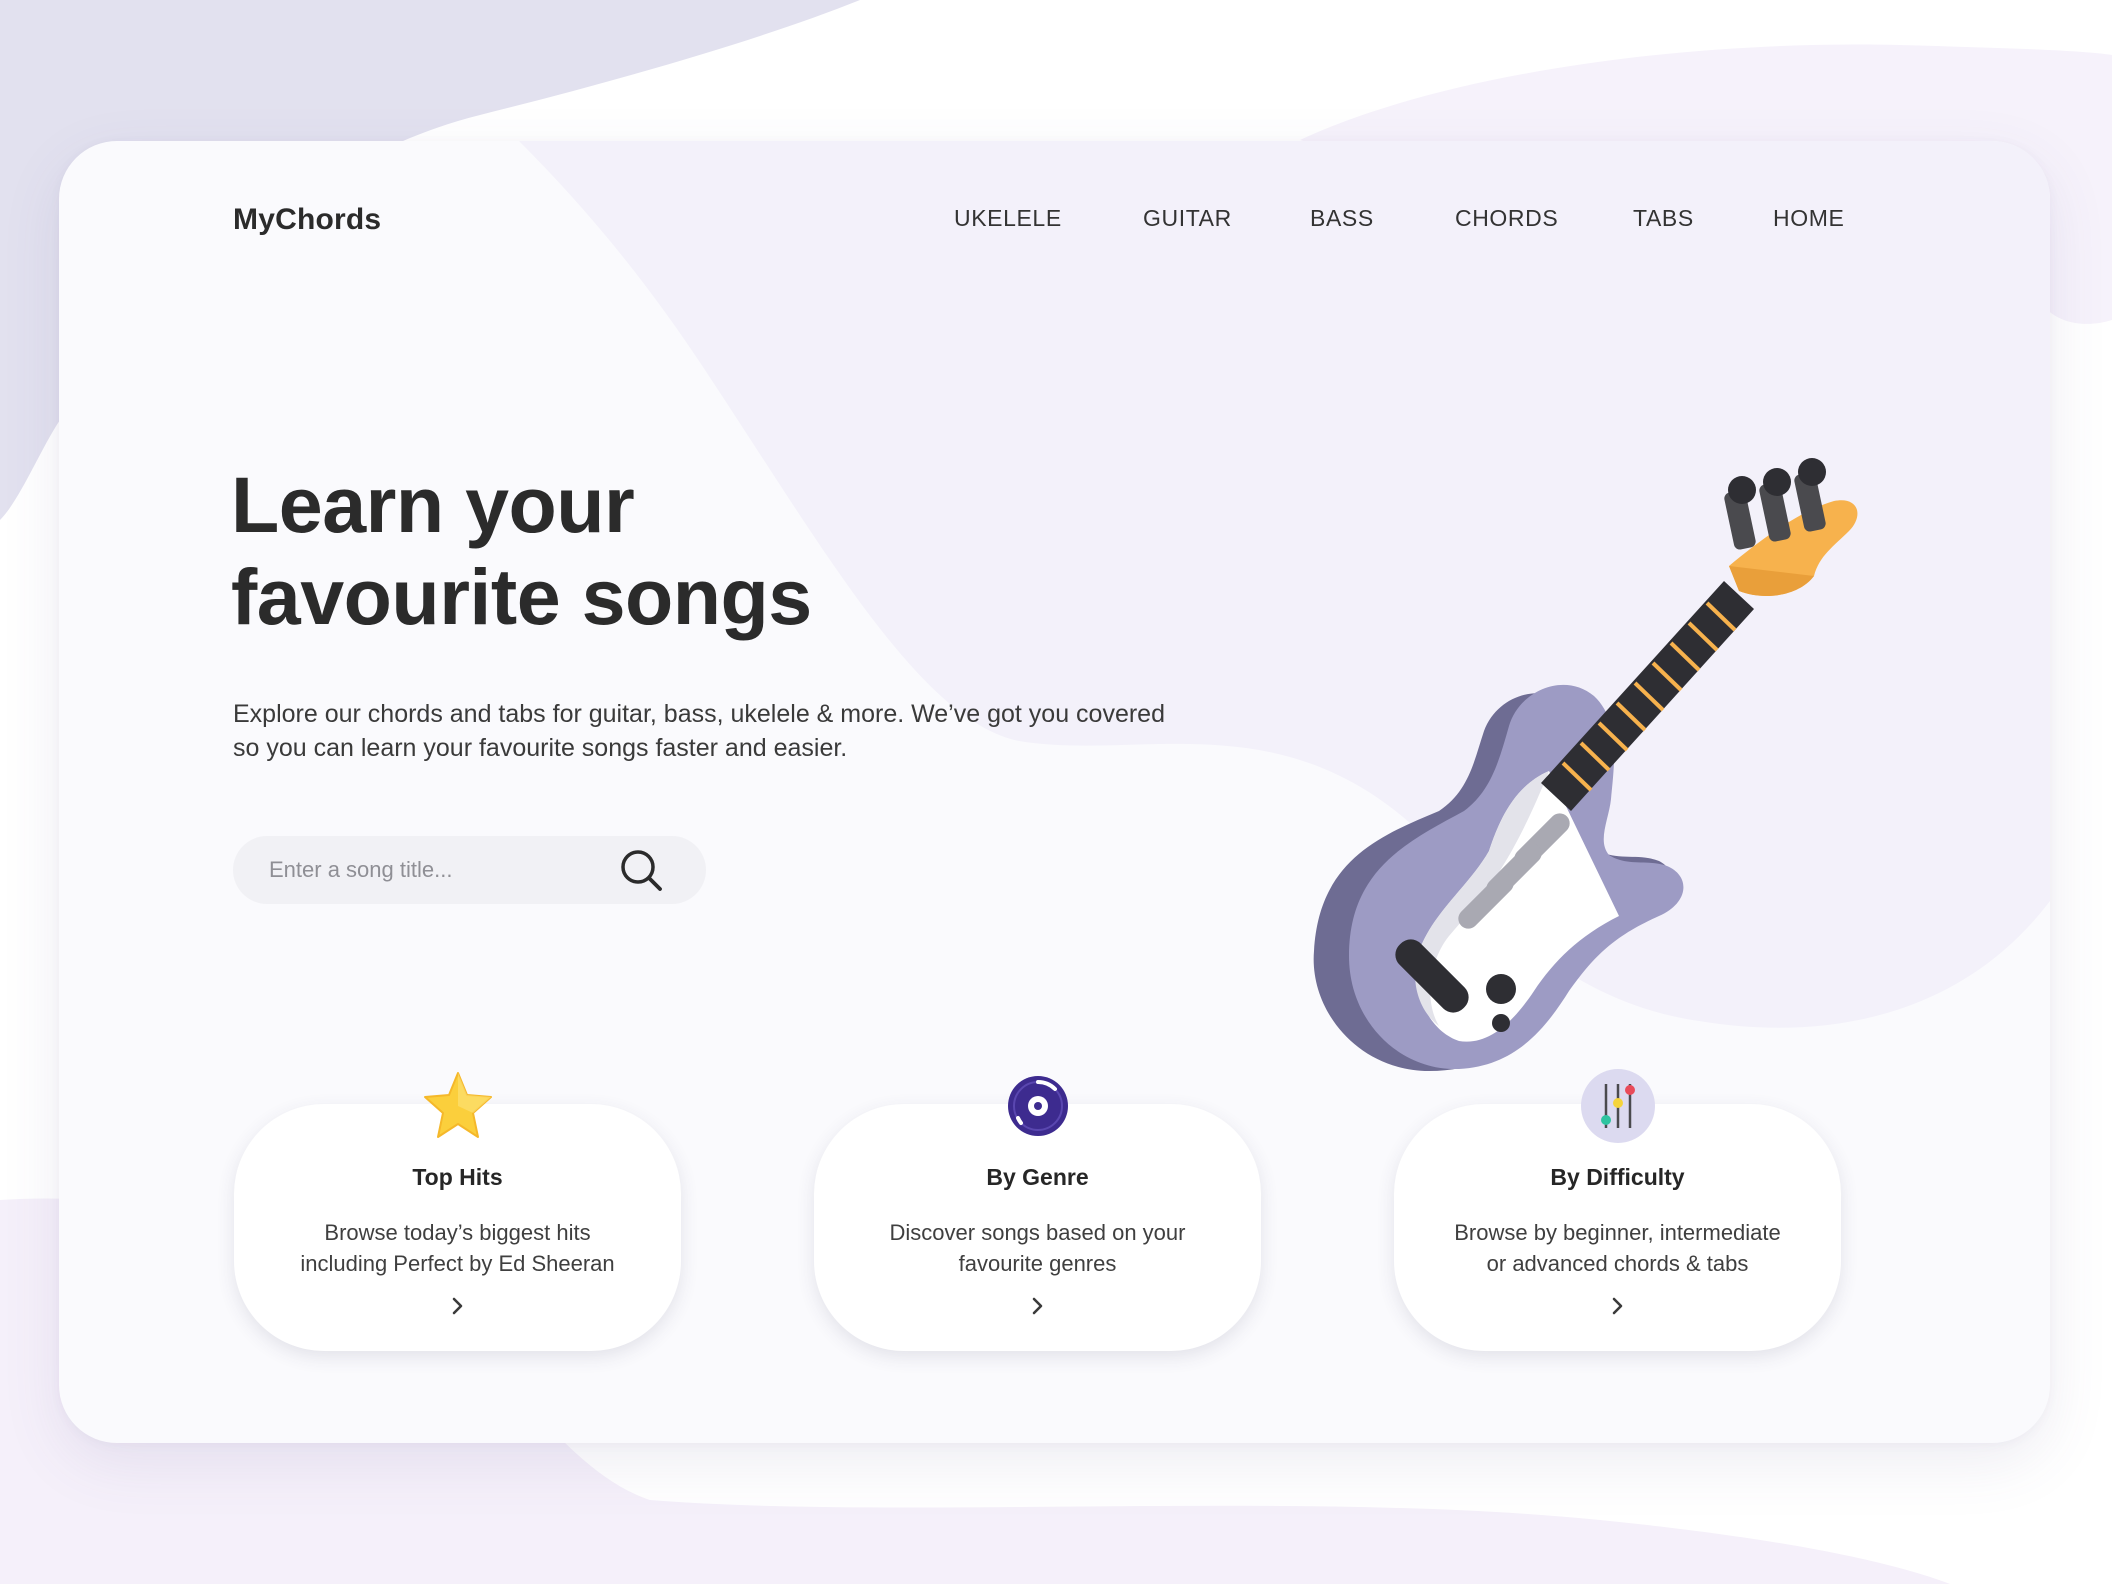 The width and height of the screenshot is (2112, 1584). I want to click on feature-description-line: or advanced chords & tabs, so click(1617, 1263).